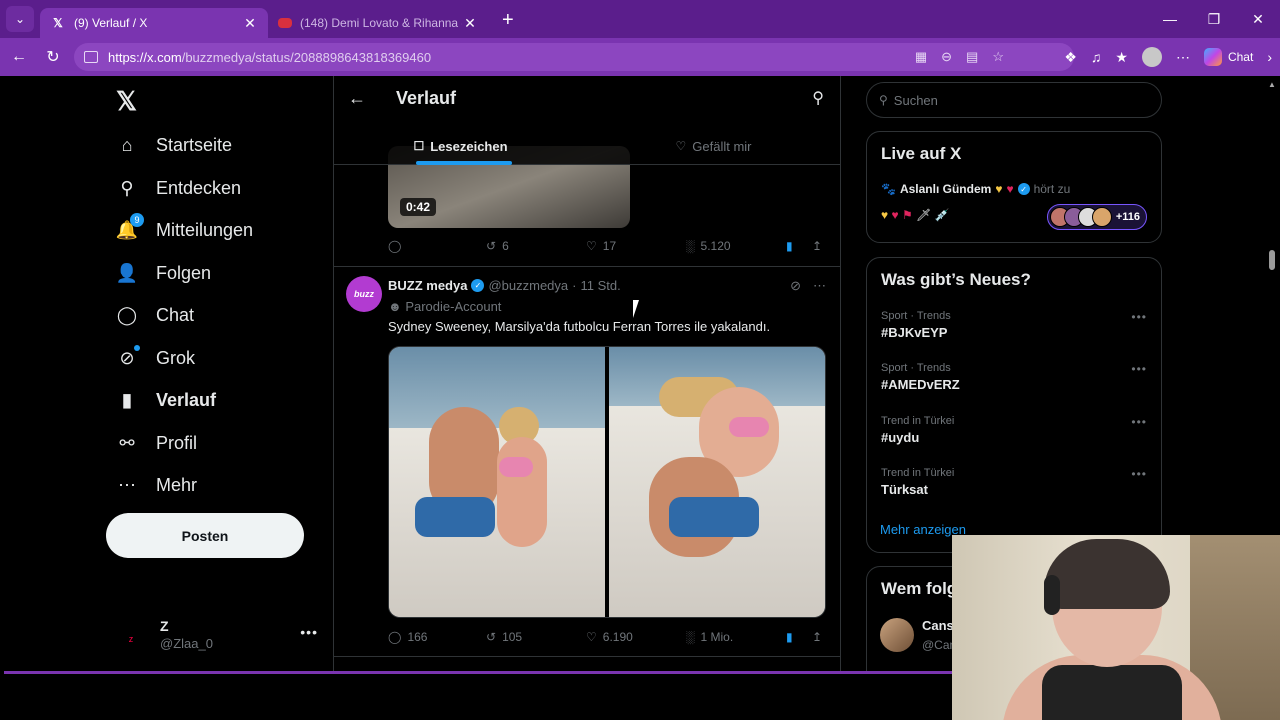 This screenshot has width=1280, height=720. I want to click on clothing-shape, so click(714, 517).